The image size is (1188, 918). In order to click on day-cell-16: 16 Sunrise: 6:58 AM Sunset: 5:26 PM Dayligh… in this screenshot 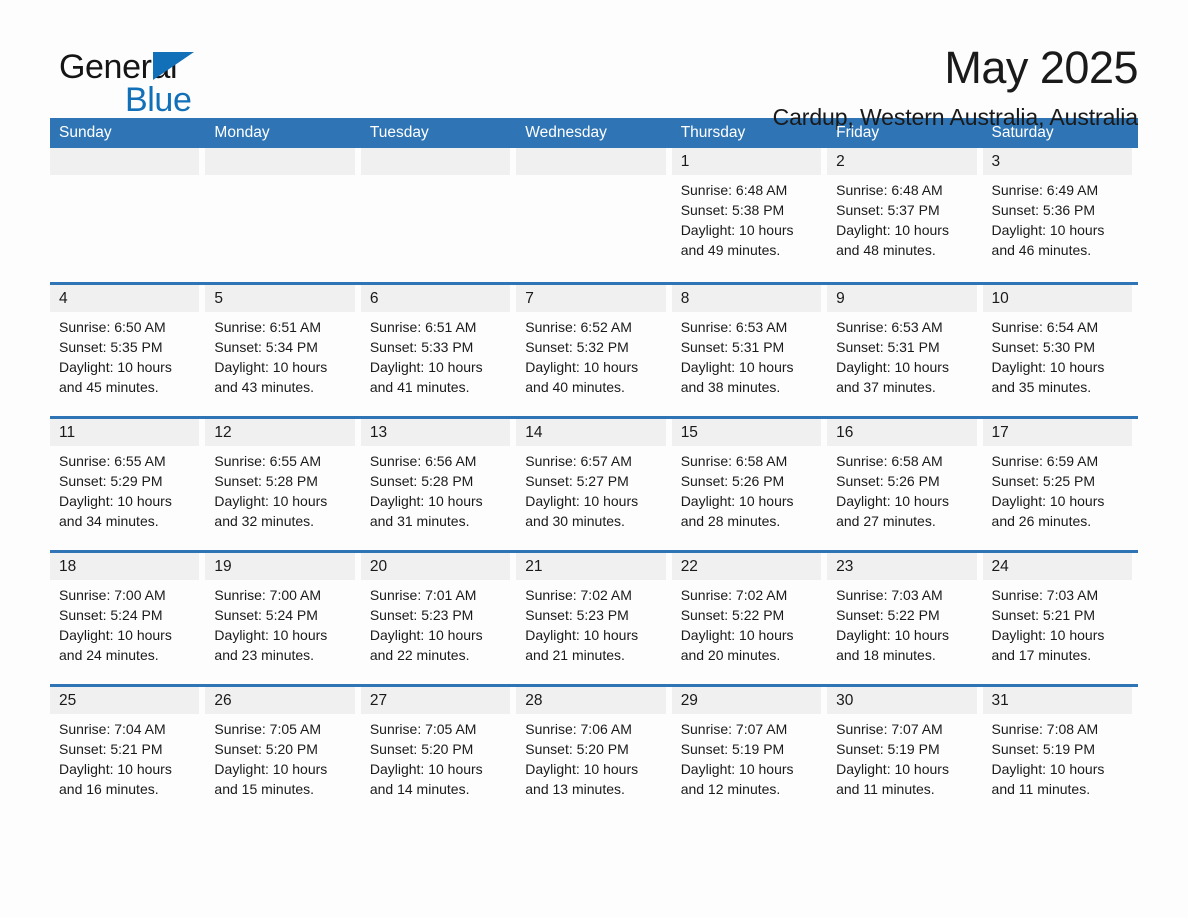, I will do `click(905, 484)`.